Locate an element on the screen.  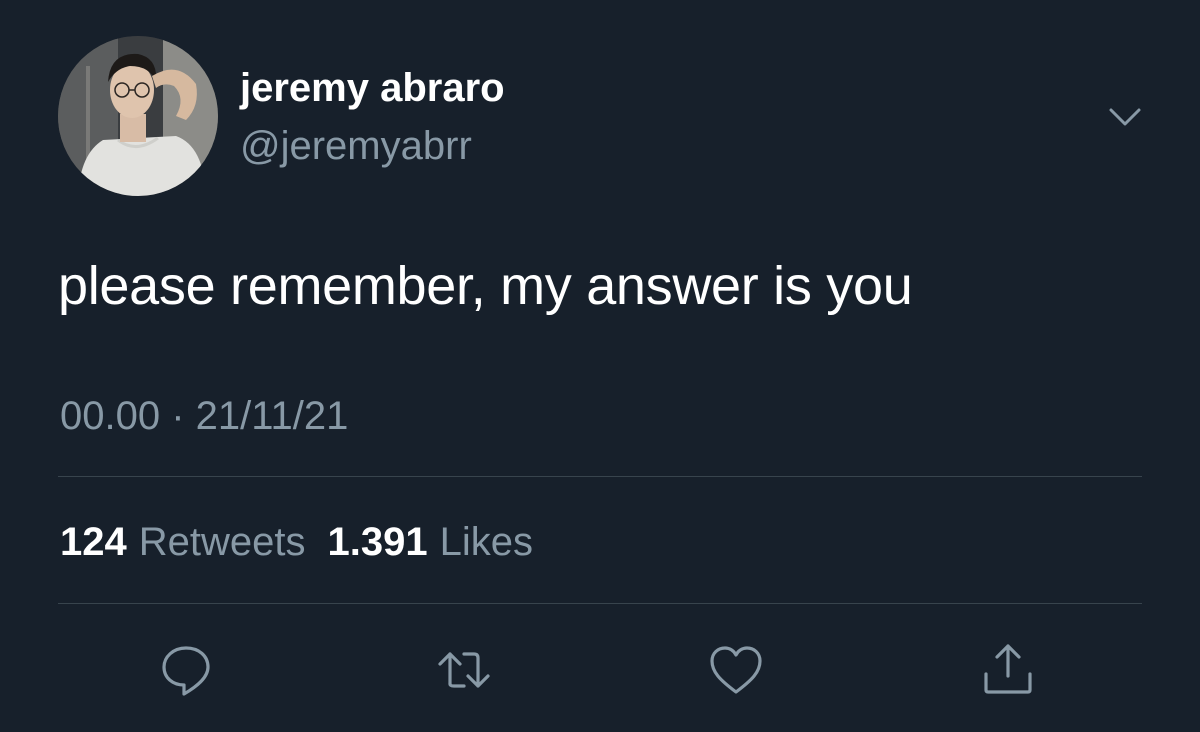
tweet-stats: 124 Retweets 1.391 Likes is located at coordinates (296, 542).